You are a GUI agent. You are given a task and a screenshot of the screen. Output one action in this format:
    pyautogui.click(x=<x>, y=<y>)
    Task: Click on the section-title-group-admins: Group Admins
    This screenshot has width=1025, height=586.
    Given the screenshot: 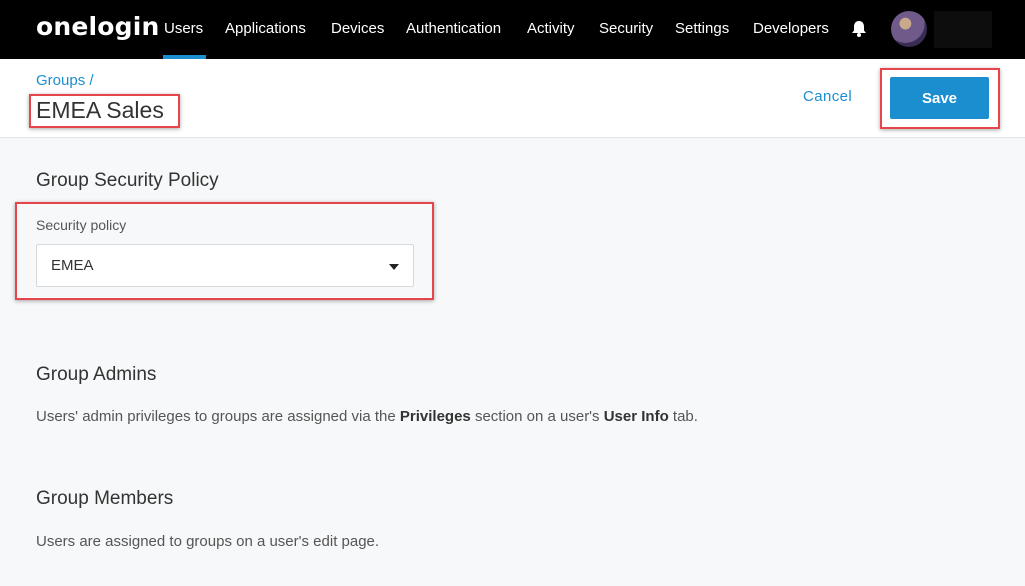 What is the action you would take?
    pyautogui.click(x=96, y=374)
    